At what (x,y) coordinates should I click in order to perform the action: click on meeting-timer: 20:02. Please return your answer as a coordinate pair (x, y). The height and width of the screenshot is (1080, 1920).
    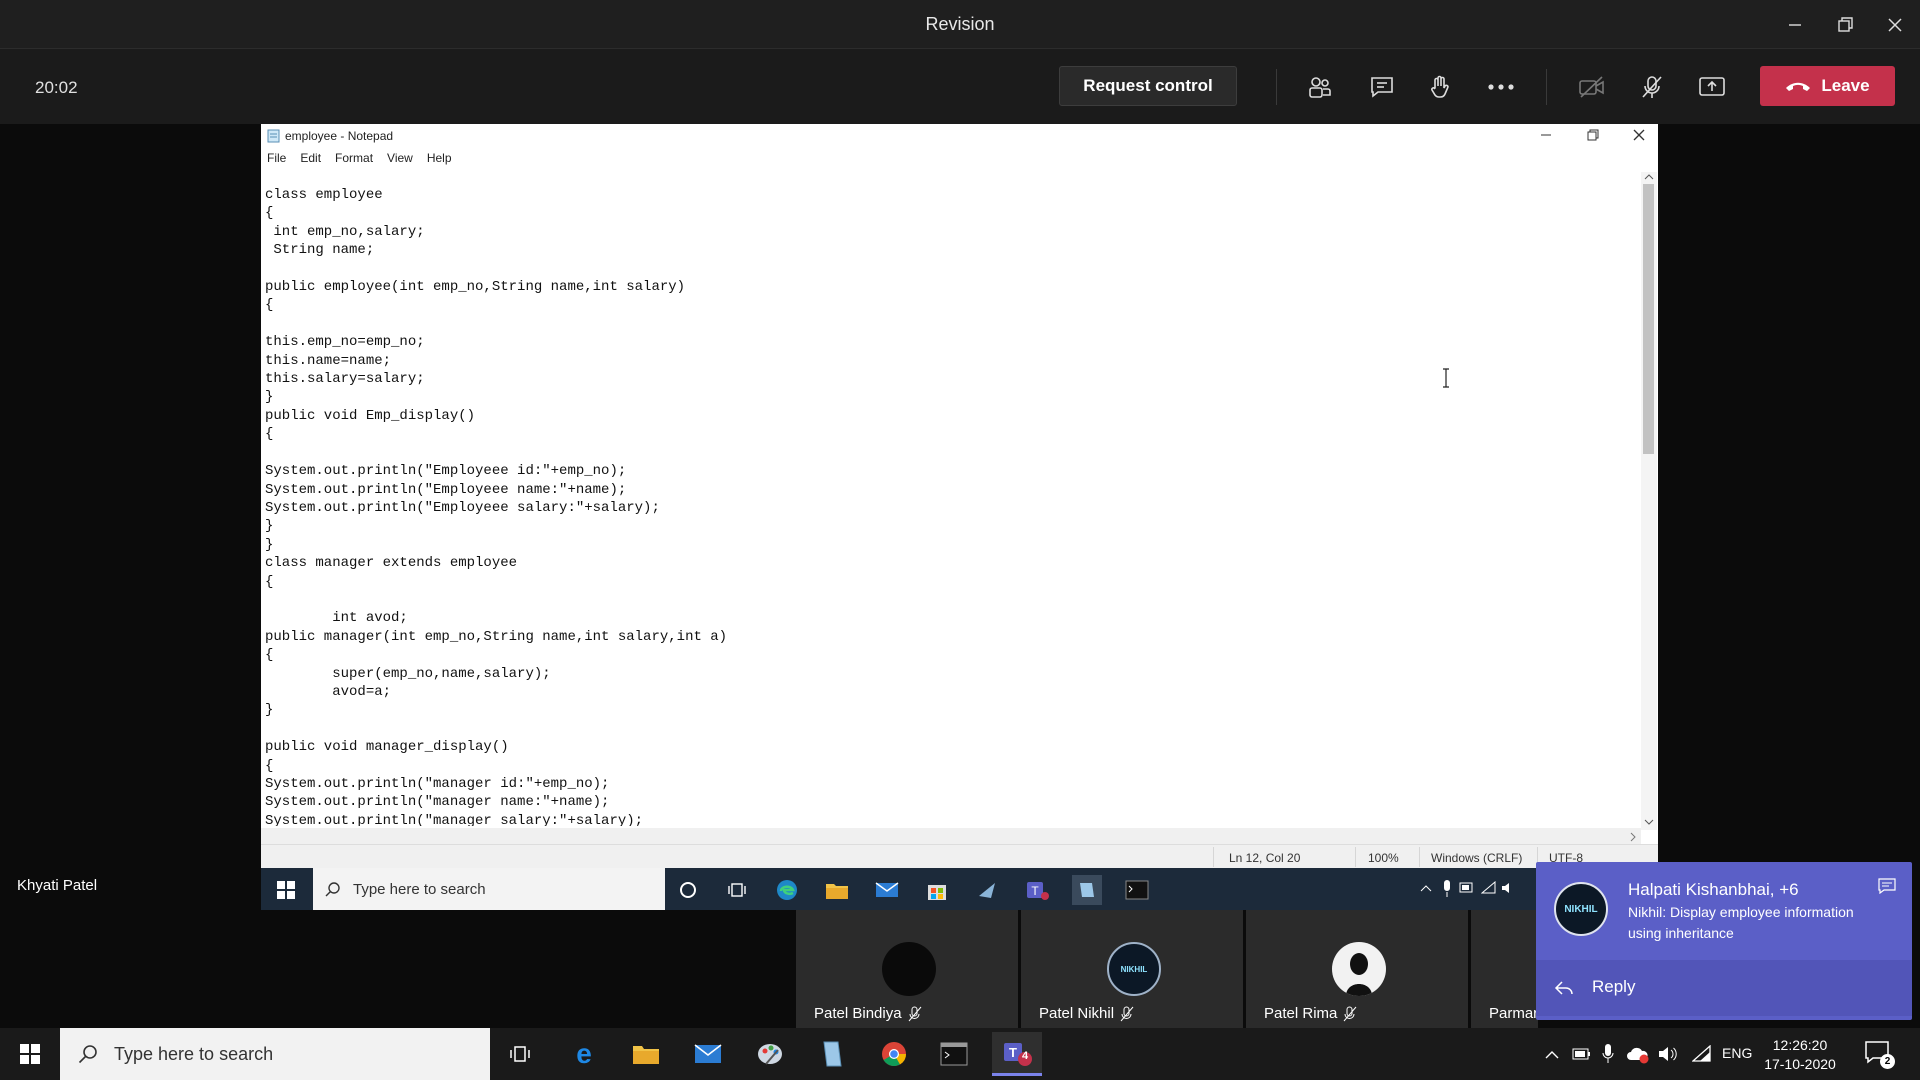
    Looking at the image, I should click on (56, 87).